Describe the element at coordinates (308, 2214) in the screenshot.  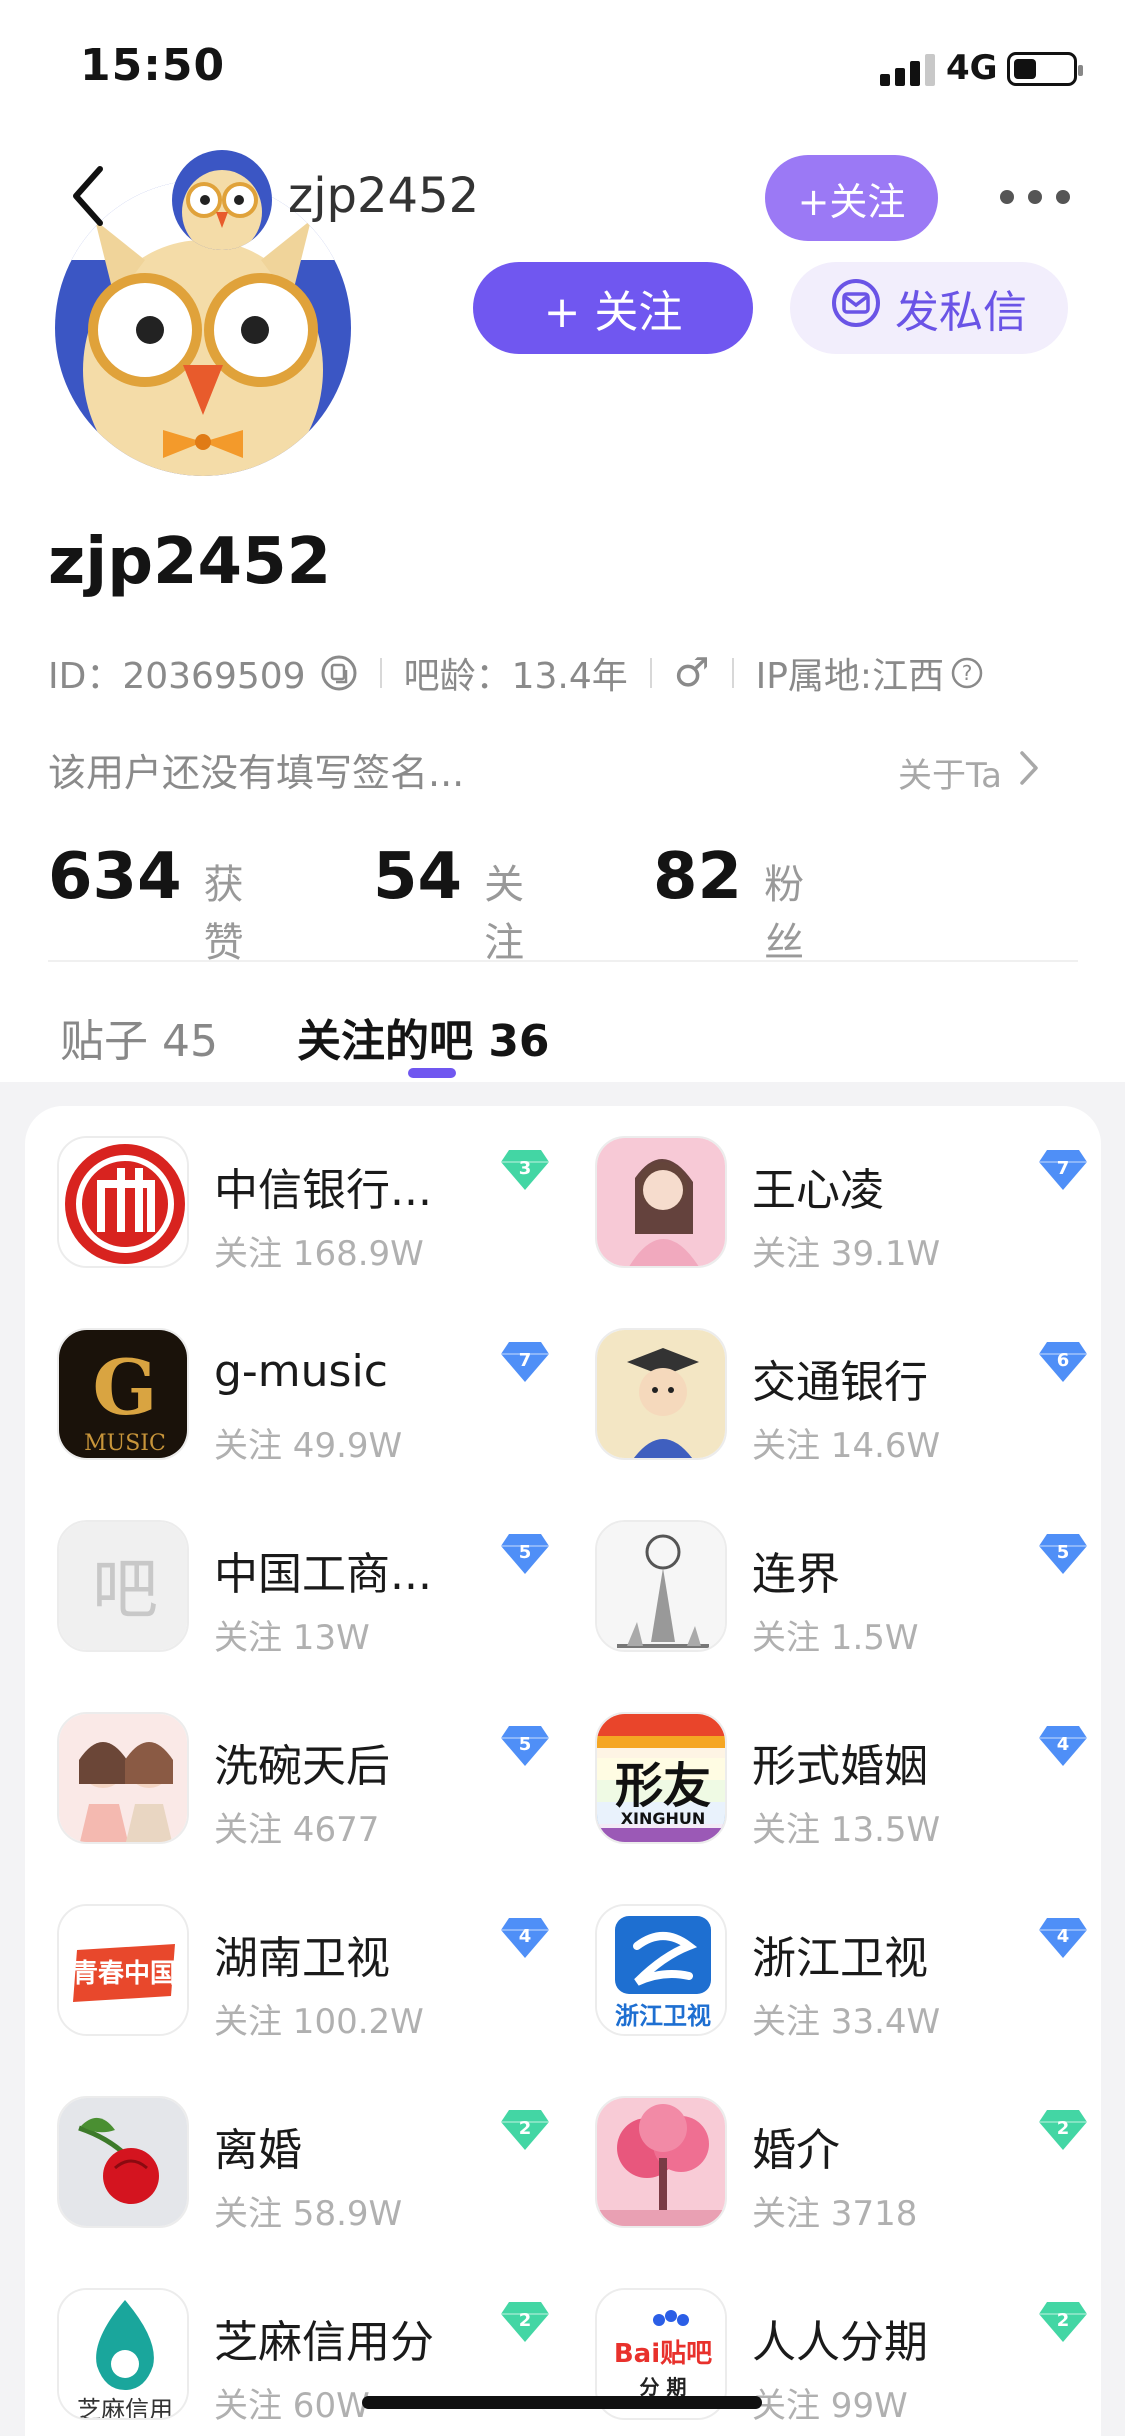
I see `bar-followers: 关注 58.9W` at that location.